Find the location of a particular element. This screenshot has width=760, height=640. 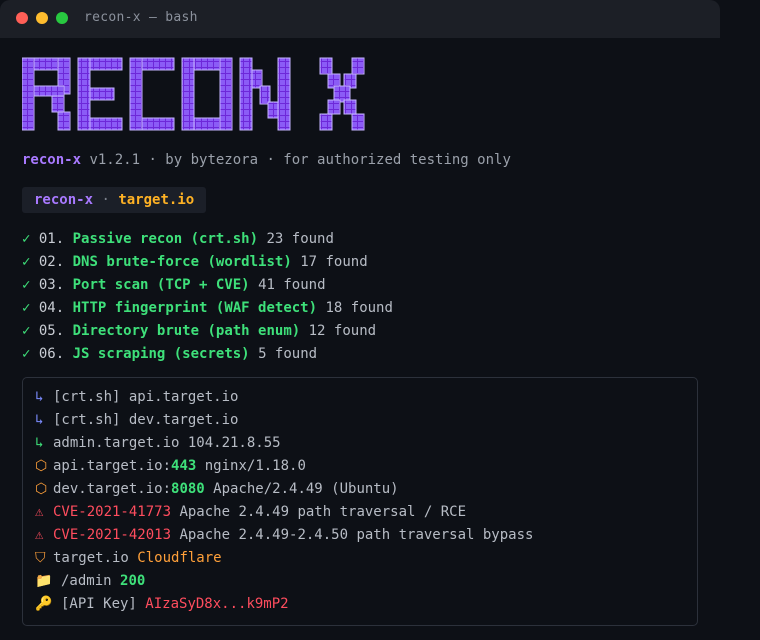

step-name: Directory brute (path enum) is located at coordinates (186, 331).